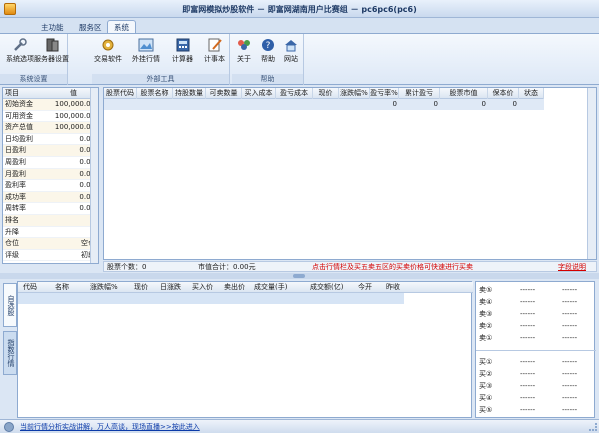 This screenshot has width=599, height=433. What do you see at coordinates (244, 51) in the screenshot?
I see `about-button: 关于` at bounding box center [244, 51].